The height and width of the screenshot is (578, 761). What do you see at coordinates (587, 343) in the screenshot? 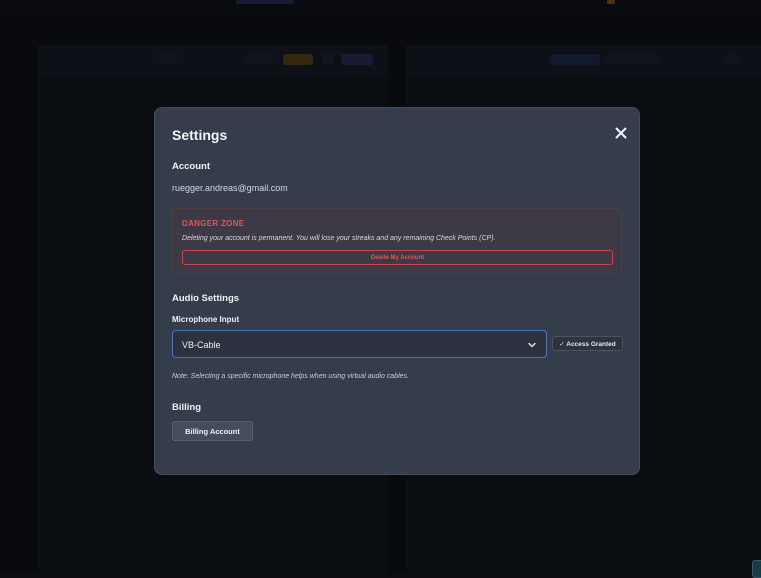
I see `access-granted-badge: ✓ Access Granted` at bounding box center [587, 343].